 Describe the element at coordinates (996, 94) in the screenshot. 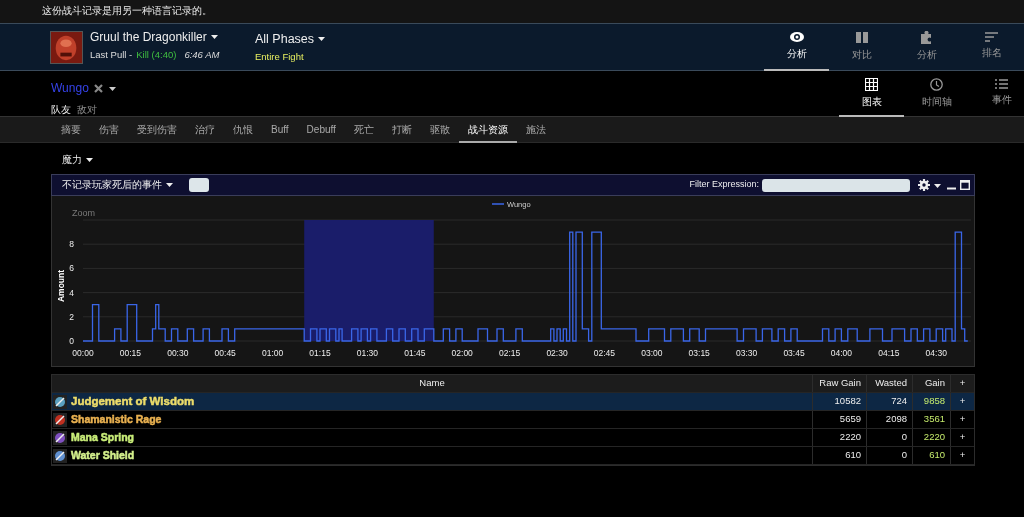

I see `nav-tab: 事件` at that location.